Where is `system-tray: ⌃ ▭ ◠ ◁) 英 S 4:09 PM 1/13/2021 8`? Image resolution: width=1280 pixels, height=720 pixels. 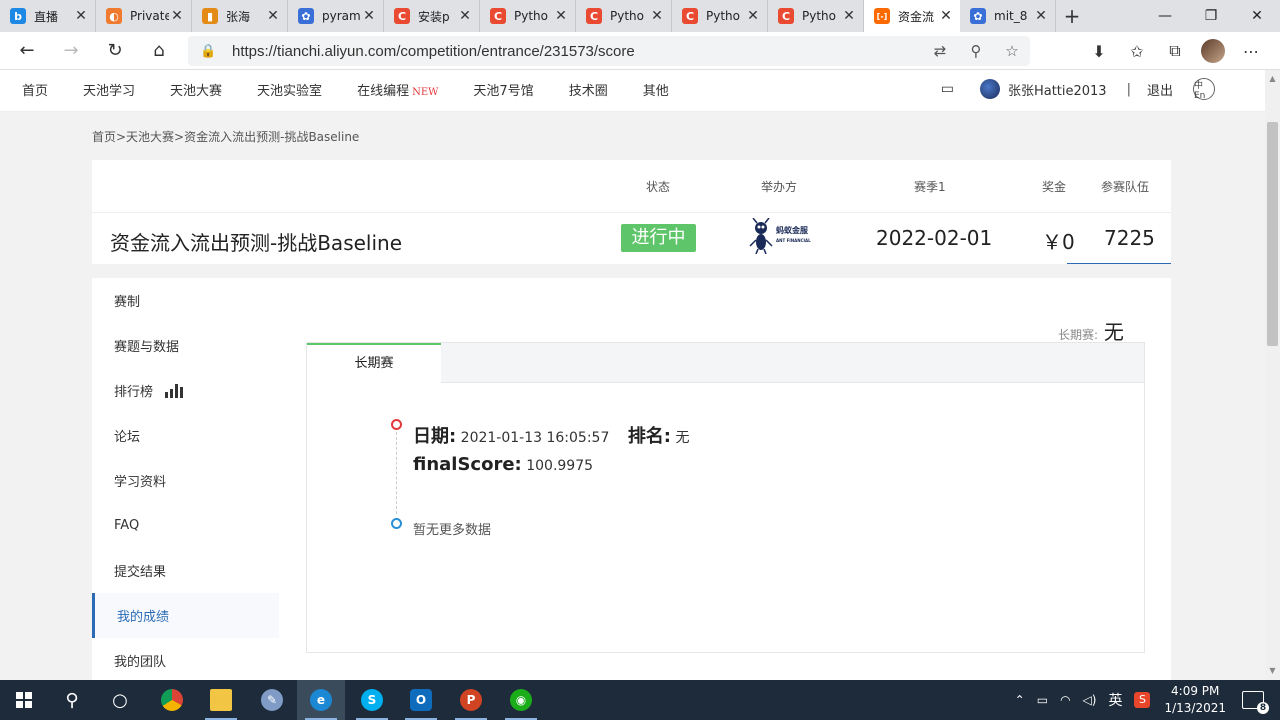
system-tray: ⌃ ▭ ◠ ◁) 英 S 4:09 PM 1/13/2021 8 is located at coordinates (1144, 700).